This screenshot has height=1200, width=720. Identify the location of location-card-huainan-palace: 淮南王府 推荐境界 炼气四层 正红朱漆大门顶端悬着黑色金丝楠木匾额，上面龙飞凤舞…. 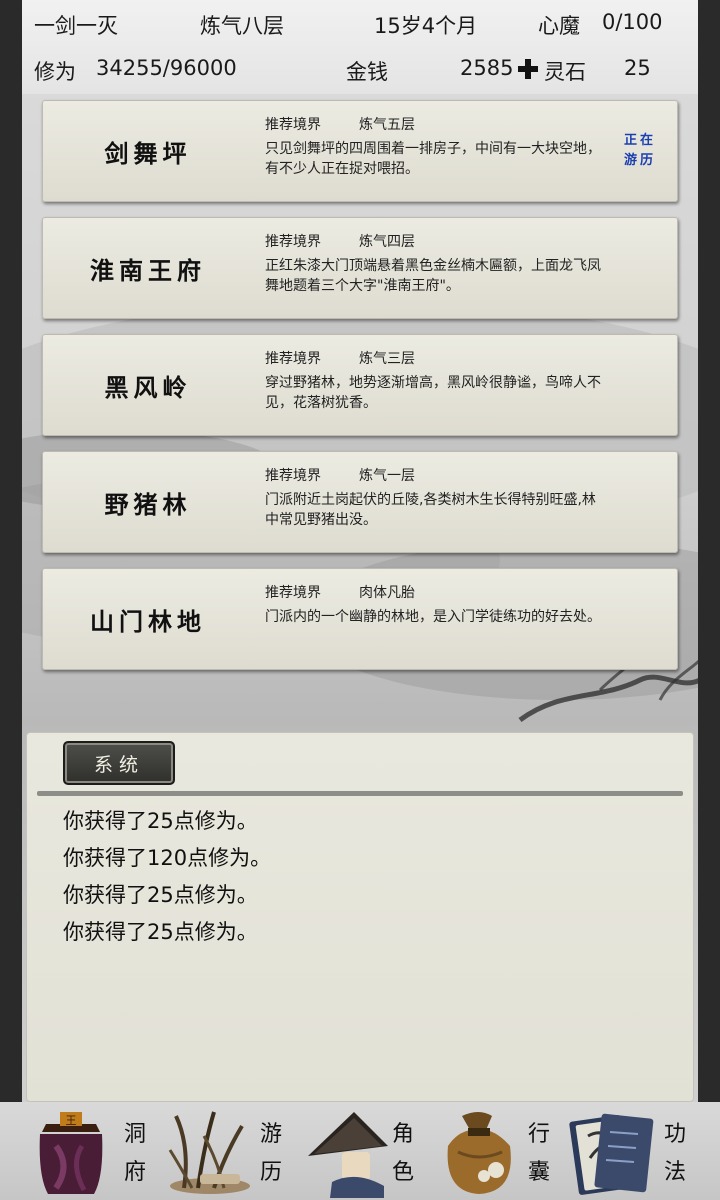
(360, 268).